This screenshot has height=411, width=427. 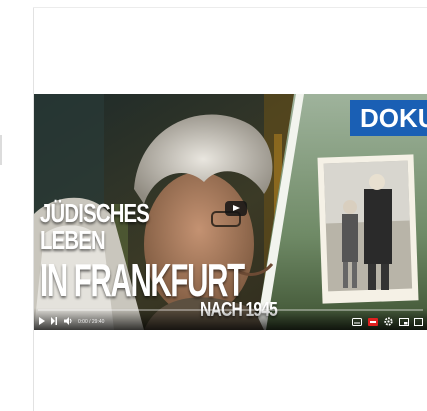 What do you see at coordinates (42, 321) in the screenshot?
I see `play-icon` at bounding box center [42, 321].